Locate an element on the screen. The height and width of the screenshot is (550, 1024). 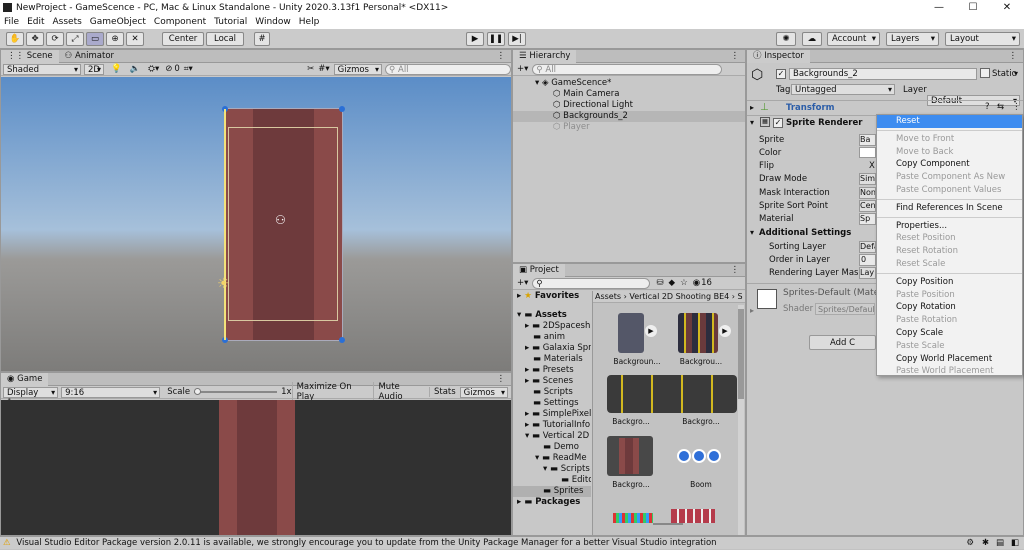
folder-item: ▬ Scripts is located at coordinates (552, 392).